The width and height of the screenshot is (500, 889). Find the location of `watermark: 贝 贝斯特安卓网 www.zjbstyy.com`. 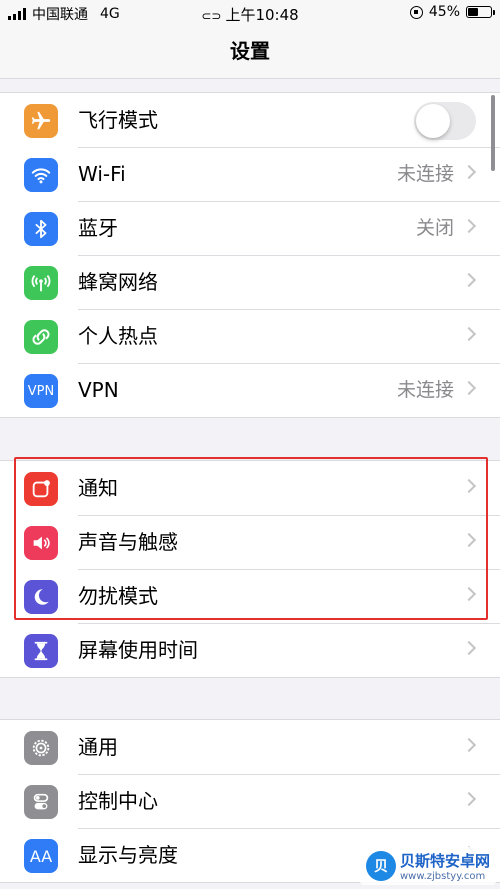

watermark: 贝 贝斯特安卓网 www.zjbstyy.com is located at coordinates (427, 866).